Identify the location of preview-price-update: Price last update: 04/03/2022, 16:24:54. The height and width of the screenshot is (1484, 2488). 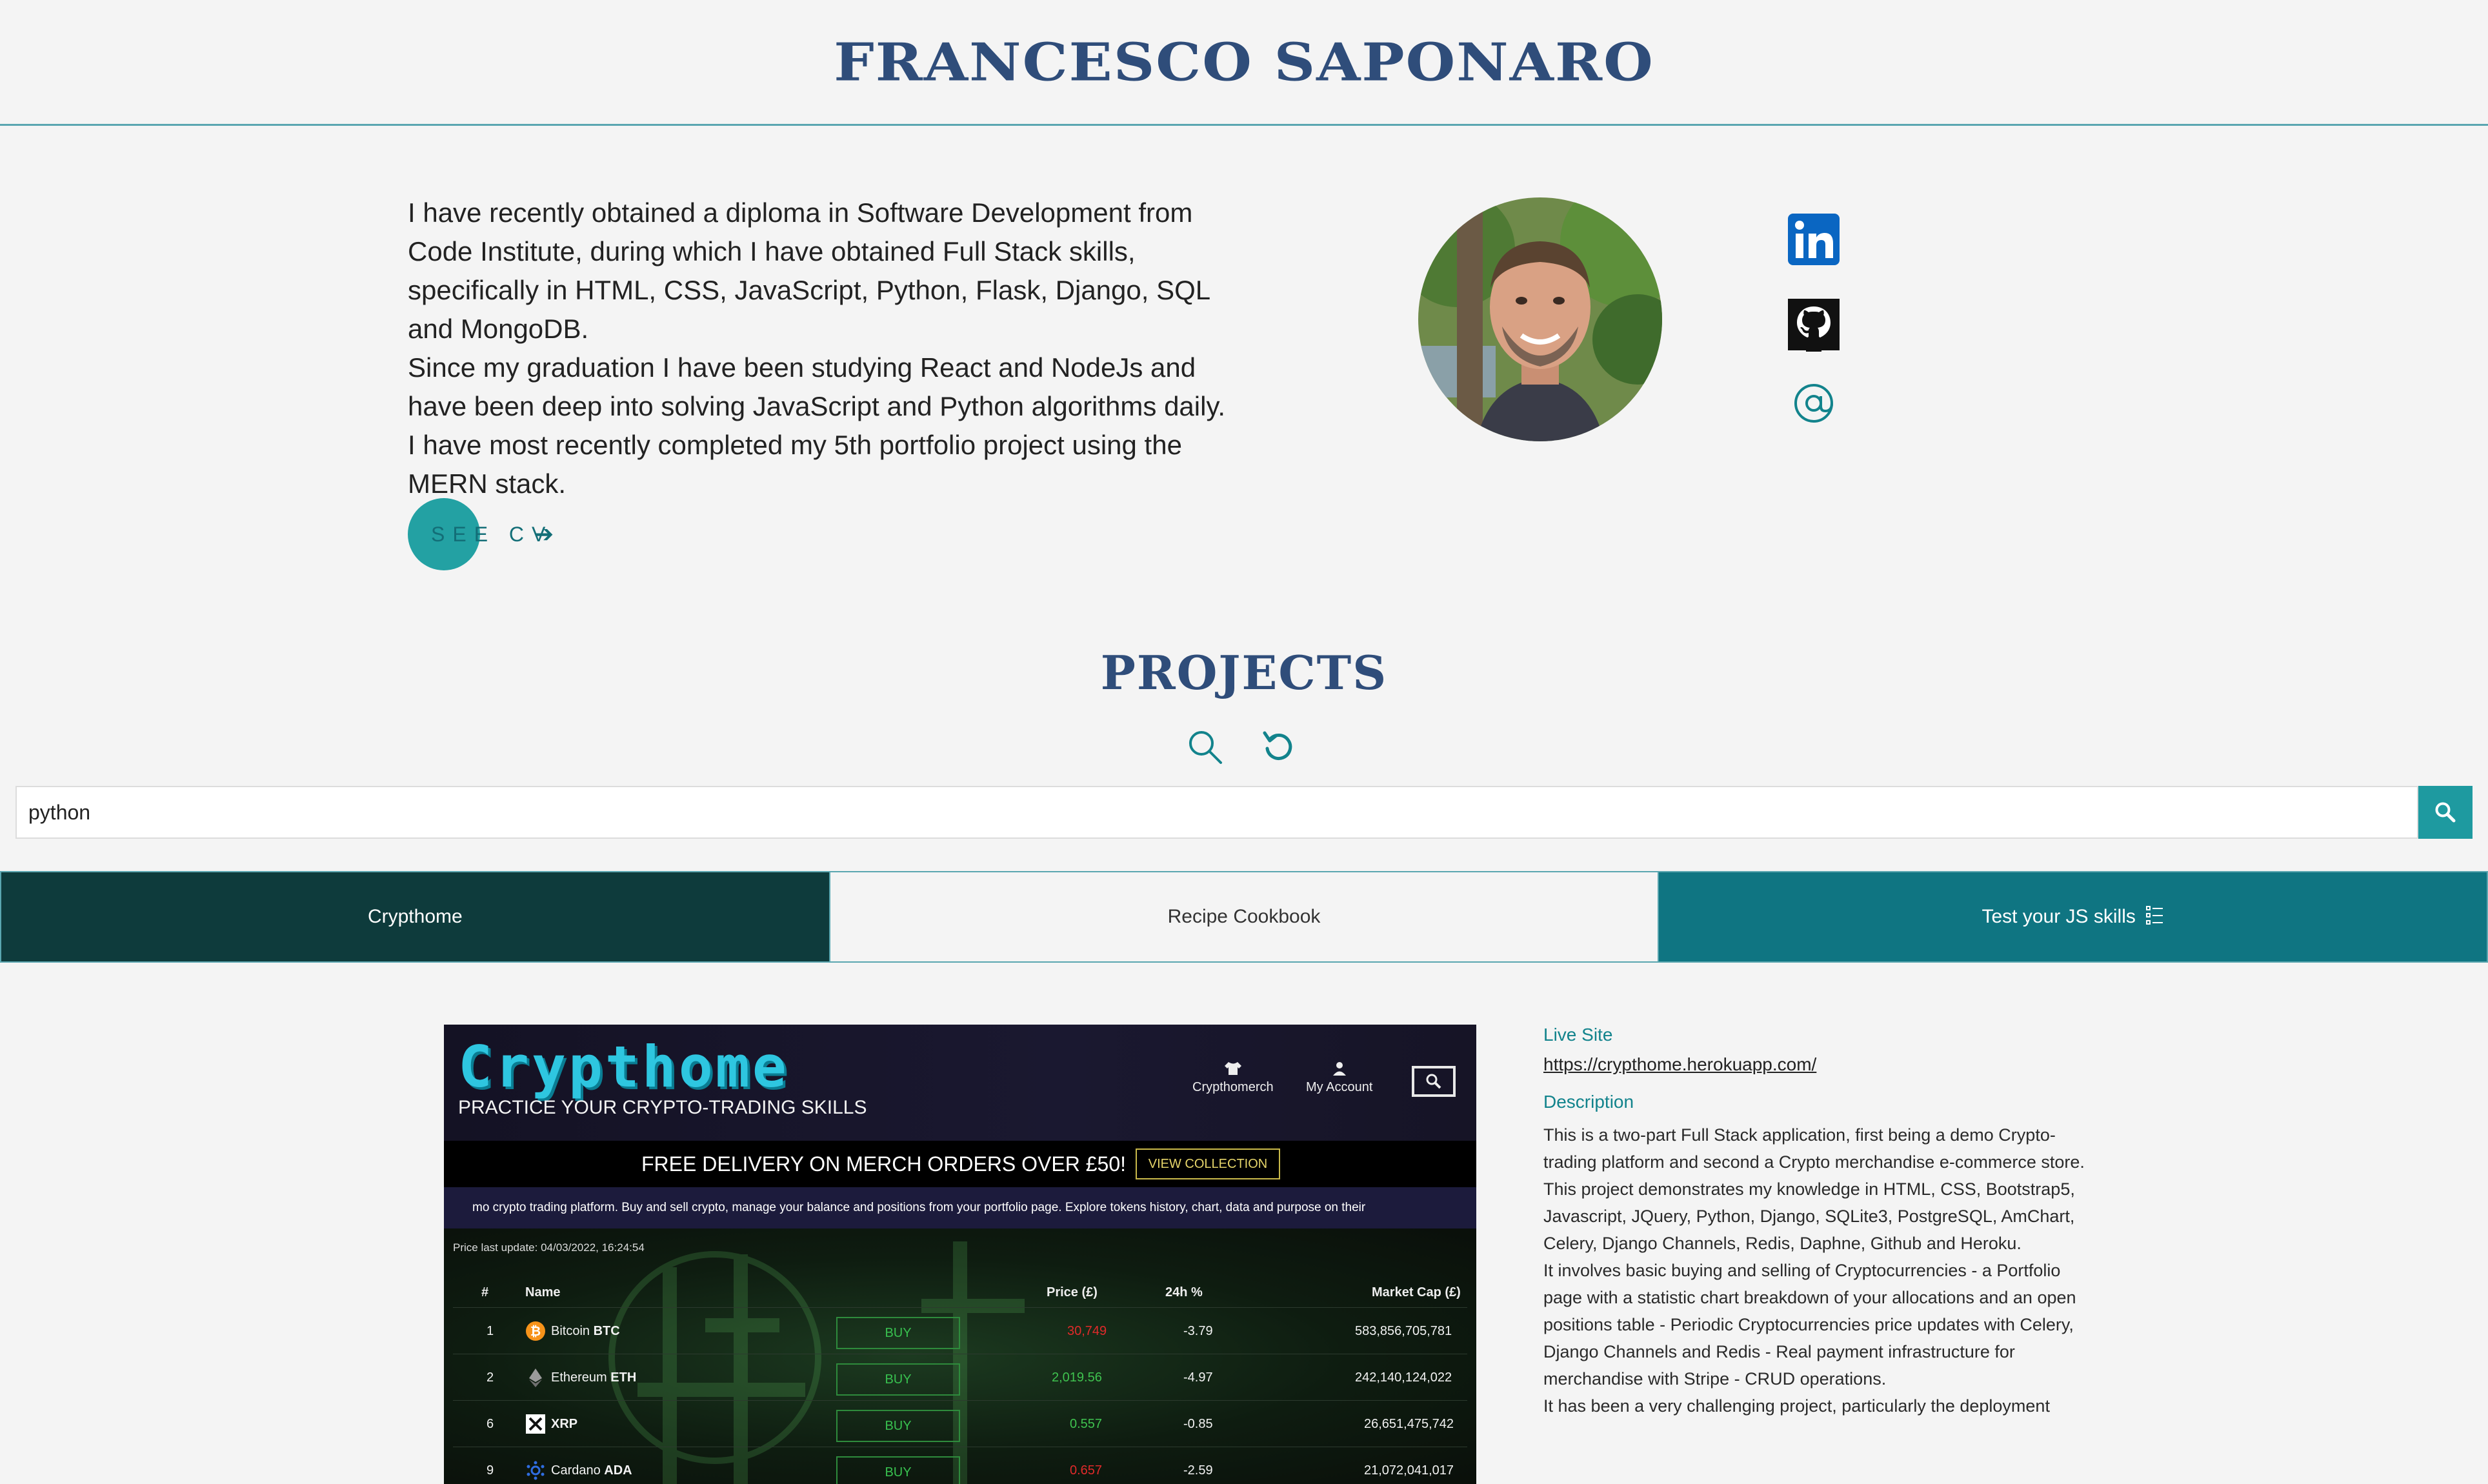
(549, 1247).